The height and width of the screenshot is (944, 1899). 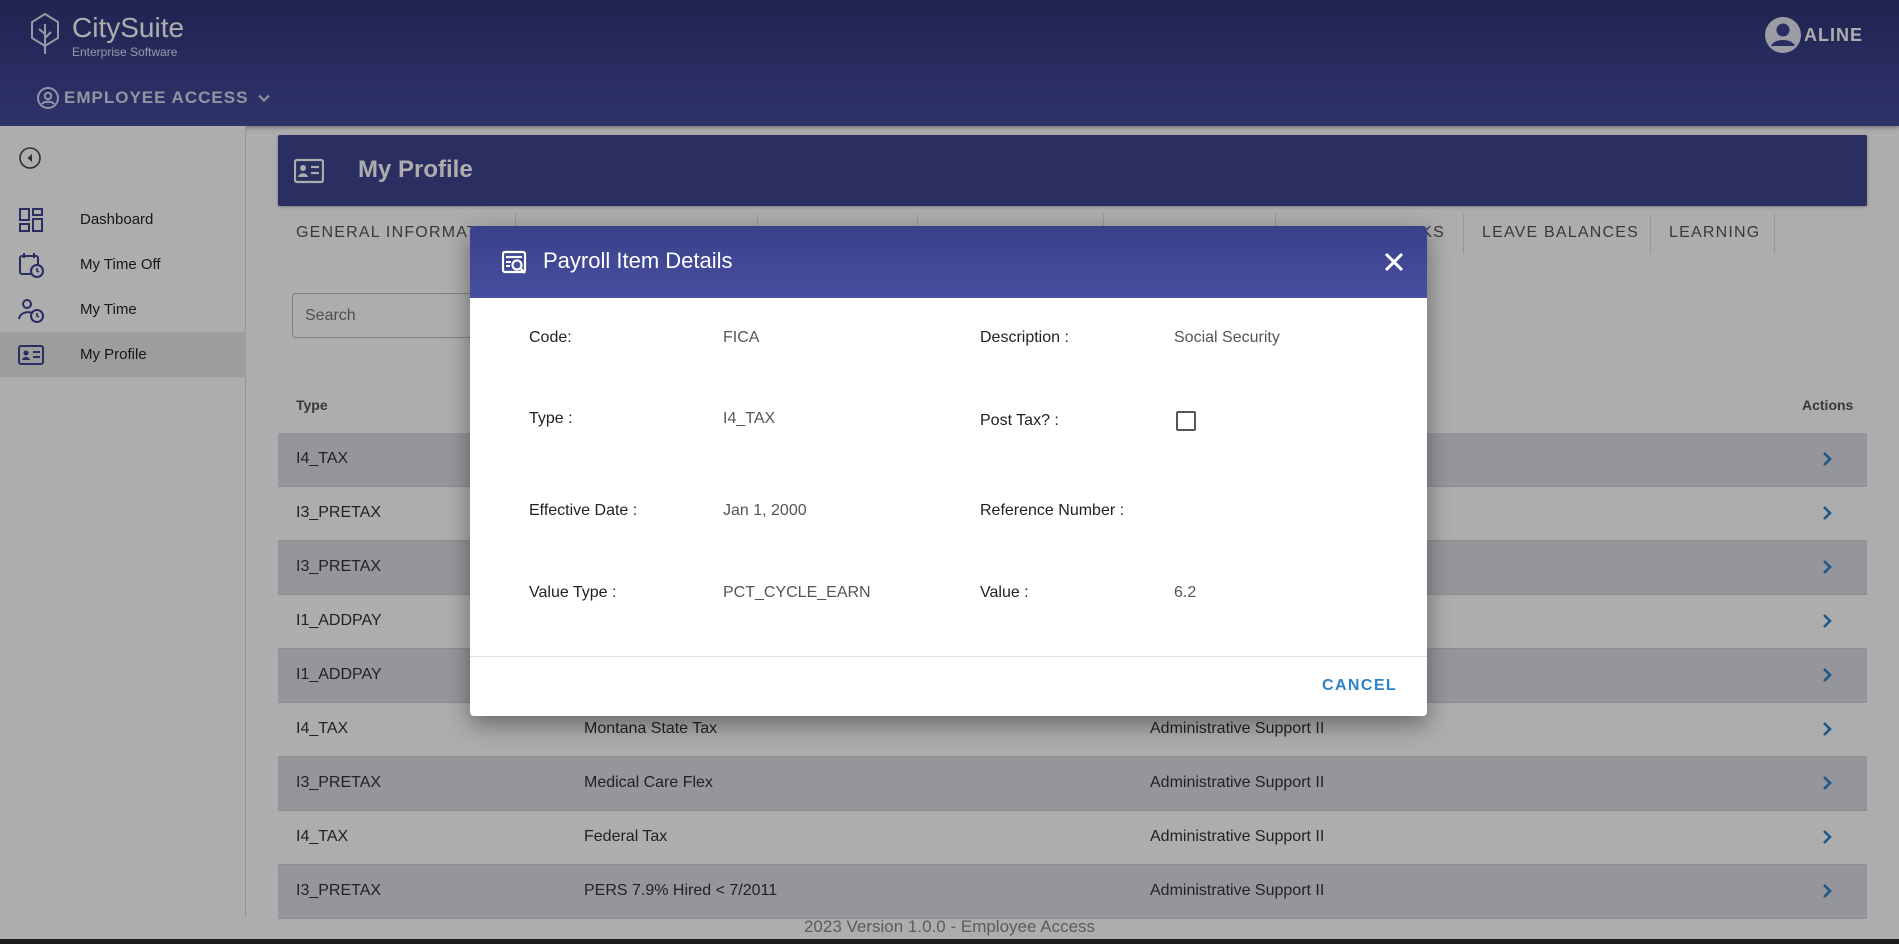 What do you see at coordinates (638, 260) in the screenshot?
I see `dialog-title: Payroll Item Details` at bounding box center [638, 260].